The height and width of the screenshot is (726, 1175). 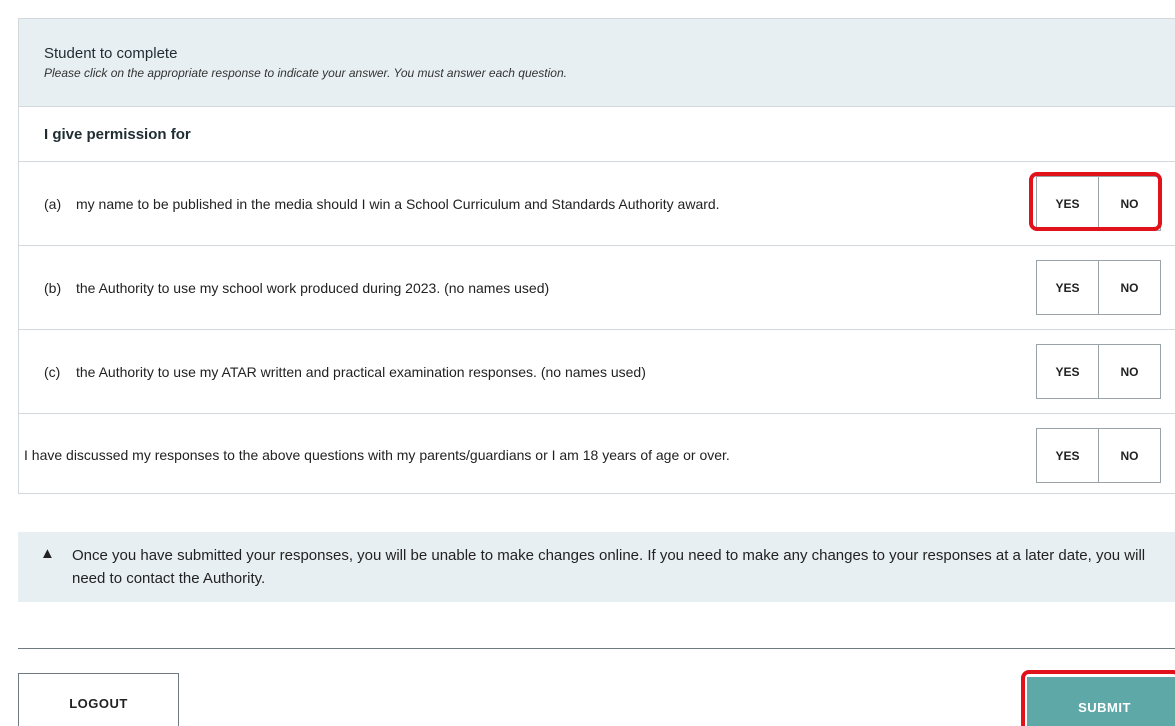 I want to click on yes-no-toggle-c: YES NO, so click(x=1098, y=371).